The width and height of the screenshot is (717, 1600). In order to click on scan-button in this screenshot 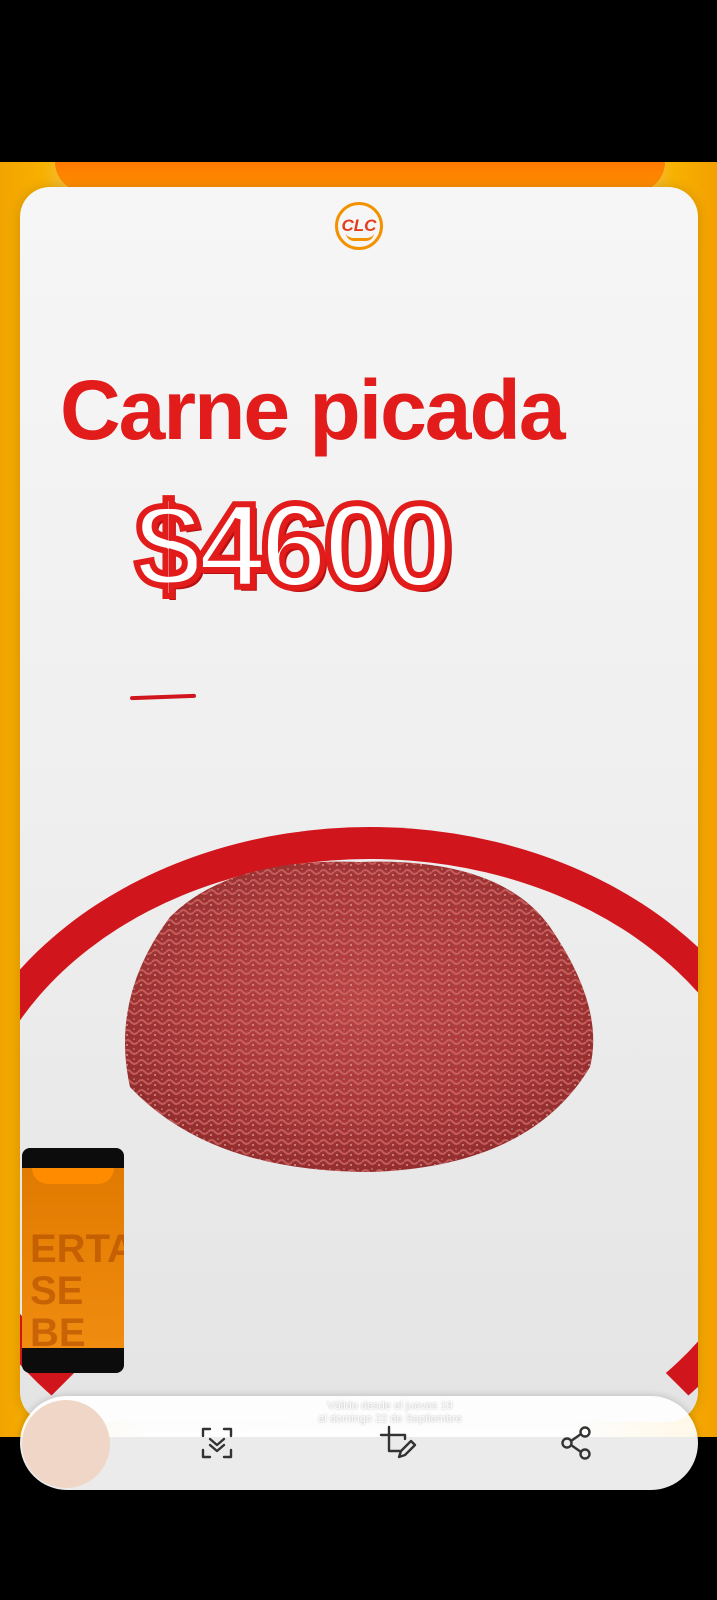, I will do `click(217, 1443)`.